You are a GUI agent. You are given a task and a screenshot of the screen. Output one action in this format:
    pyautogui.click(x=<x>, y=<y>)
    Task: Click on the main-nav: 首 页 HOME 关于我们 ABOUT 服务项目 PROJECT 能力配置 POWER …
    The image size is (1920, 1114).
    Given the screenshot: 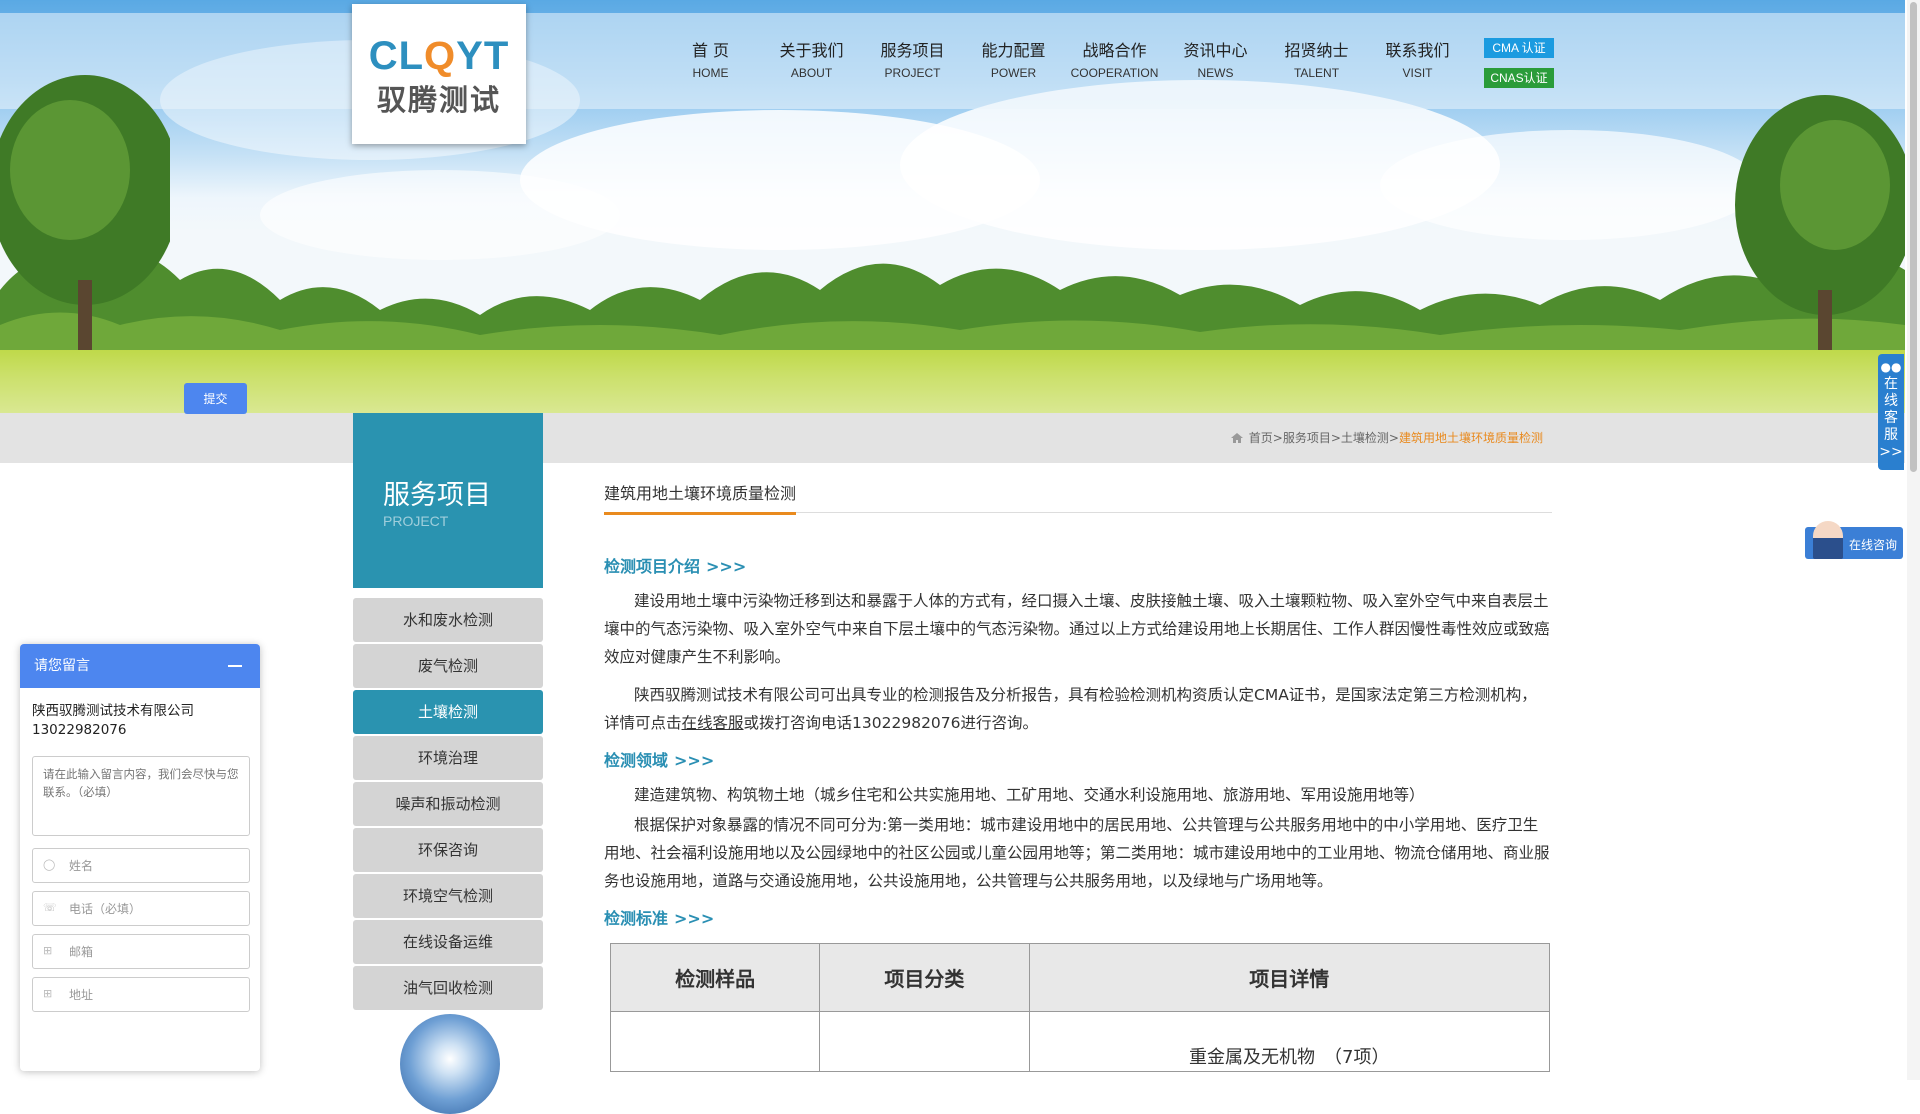 What is the action you would take?
    pyautogui.click(x=1064, y=58)
    